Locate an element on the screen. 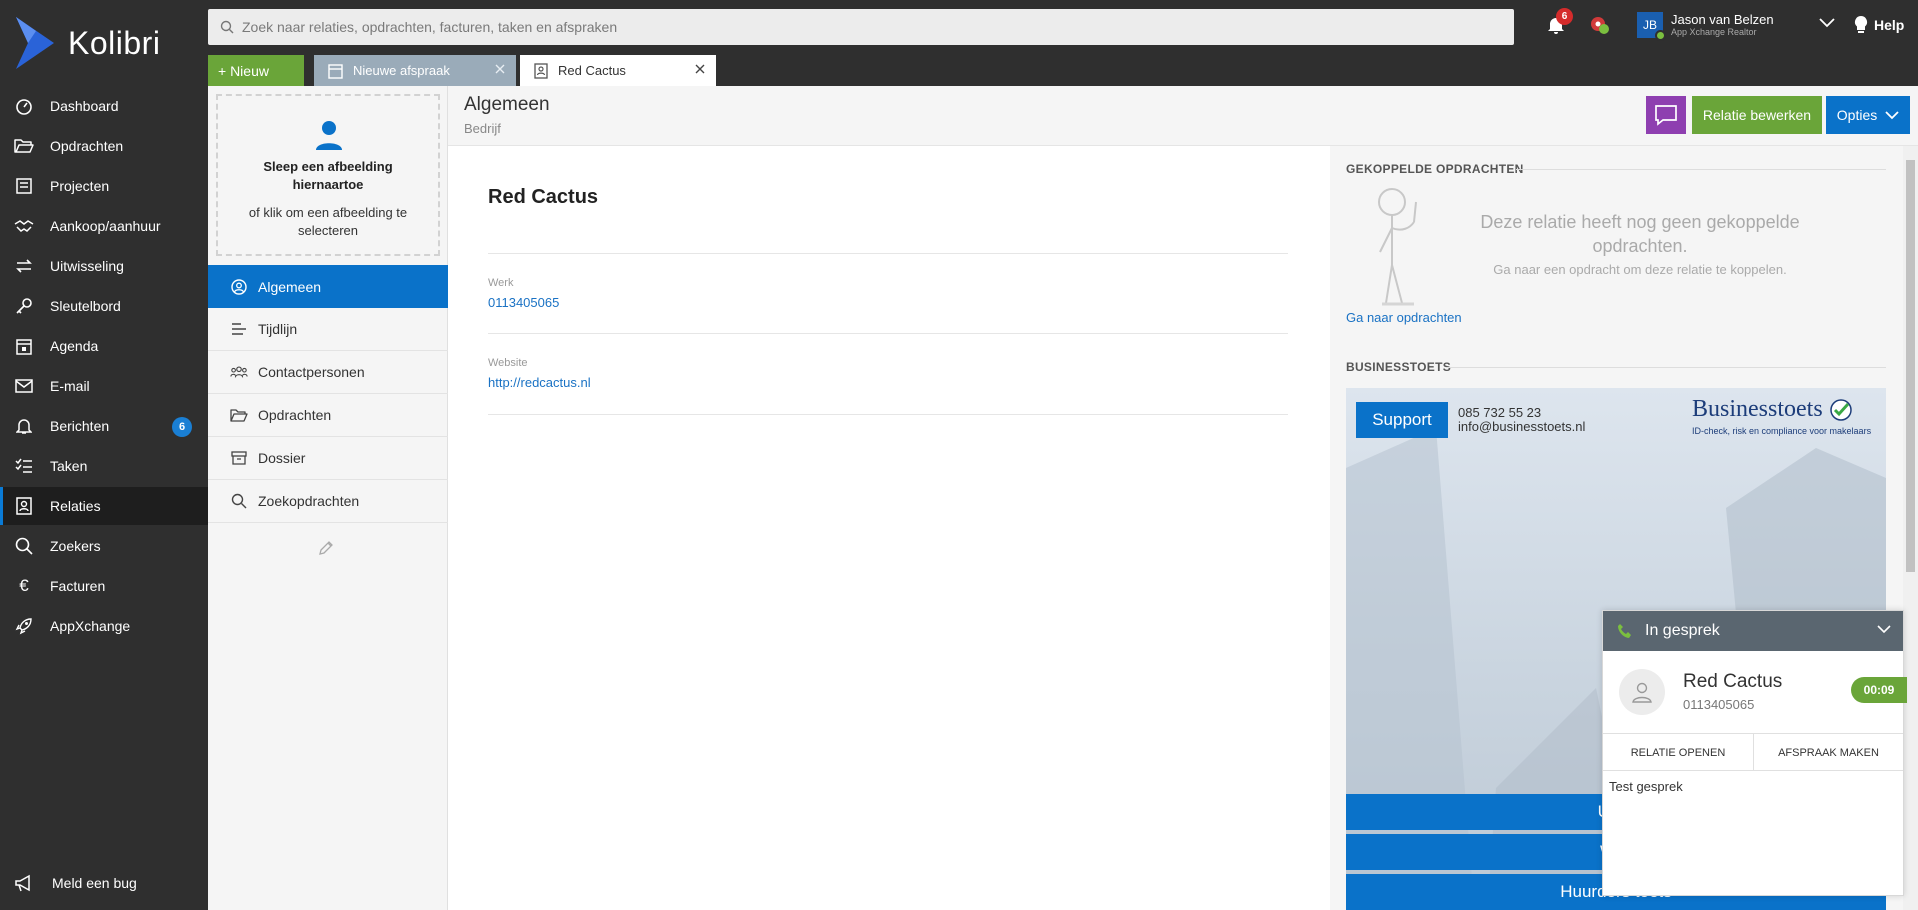  sidebar-item-label: Zoekers is located at coordinates (75, 546).